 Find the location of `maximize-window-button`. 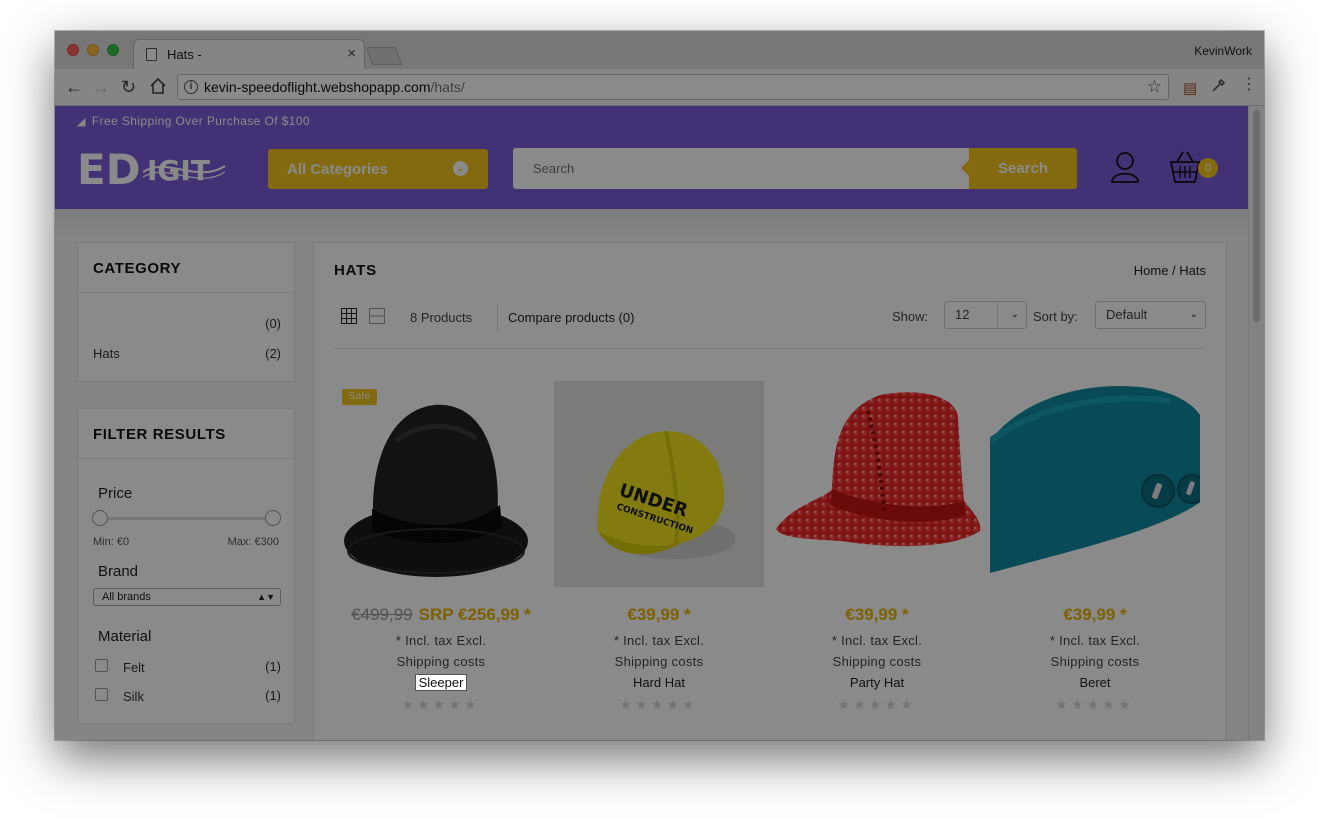

maximize-window-button is located at coordinates (113, 50).